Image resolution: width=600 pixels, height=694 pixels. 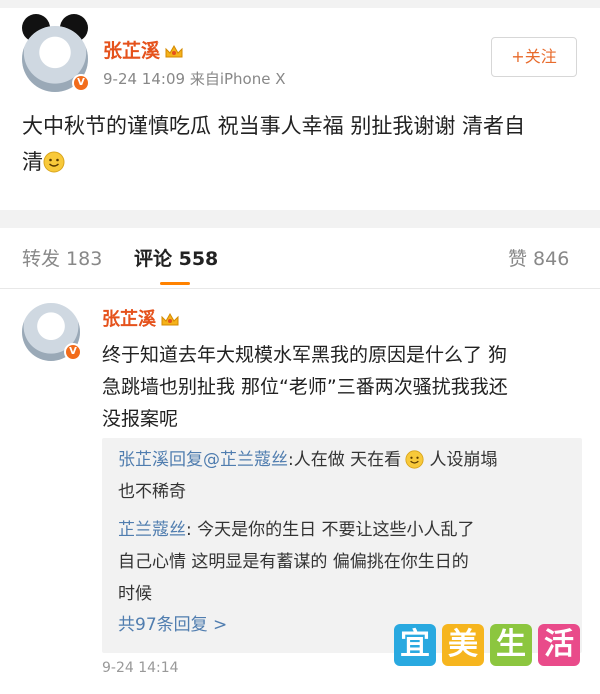 I want to click on reply-1: 张芷溪回复@芷兰蔻丝:人在做 天在看 人设崩塌, so click(x=308, y=460).